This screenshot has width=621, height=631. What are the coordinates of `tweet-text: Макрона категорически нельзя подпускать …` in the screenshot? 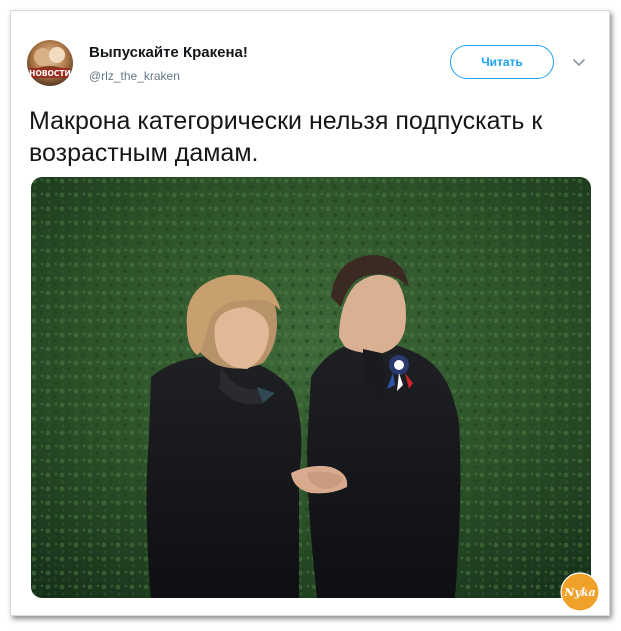 It's located at (286, 137).